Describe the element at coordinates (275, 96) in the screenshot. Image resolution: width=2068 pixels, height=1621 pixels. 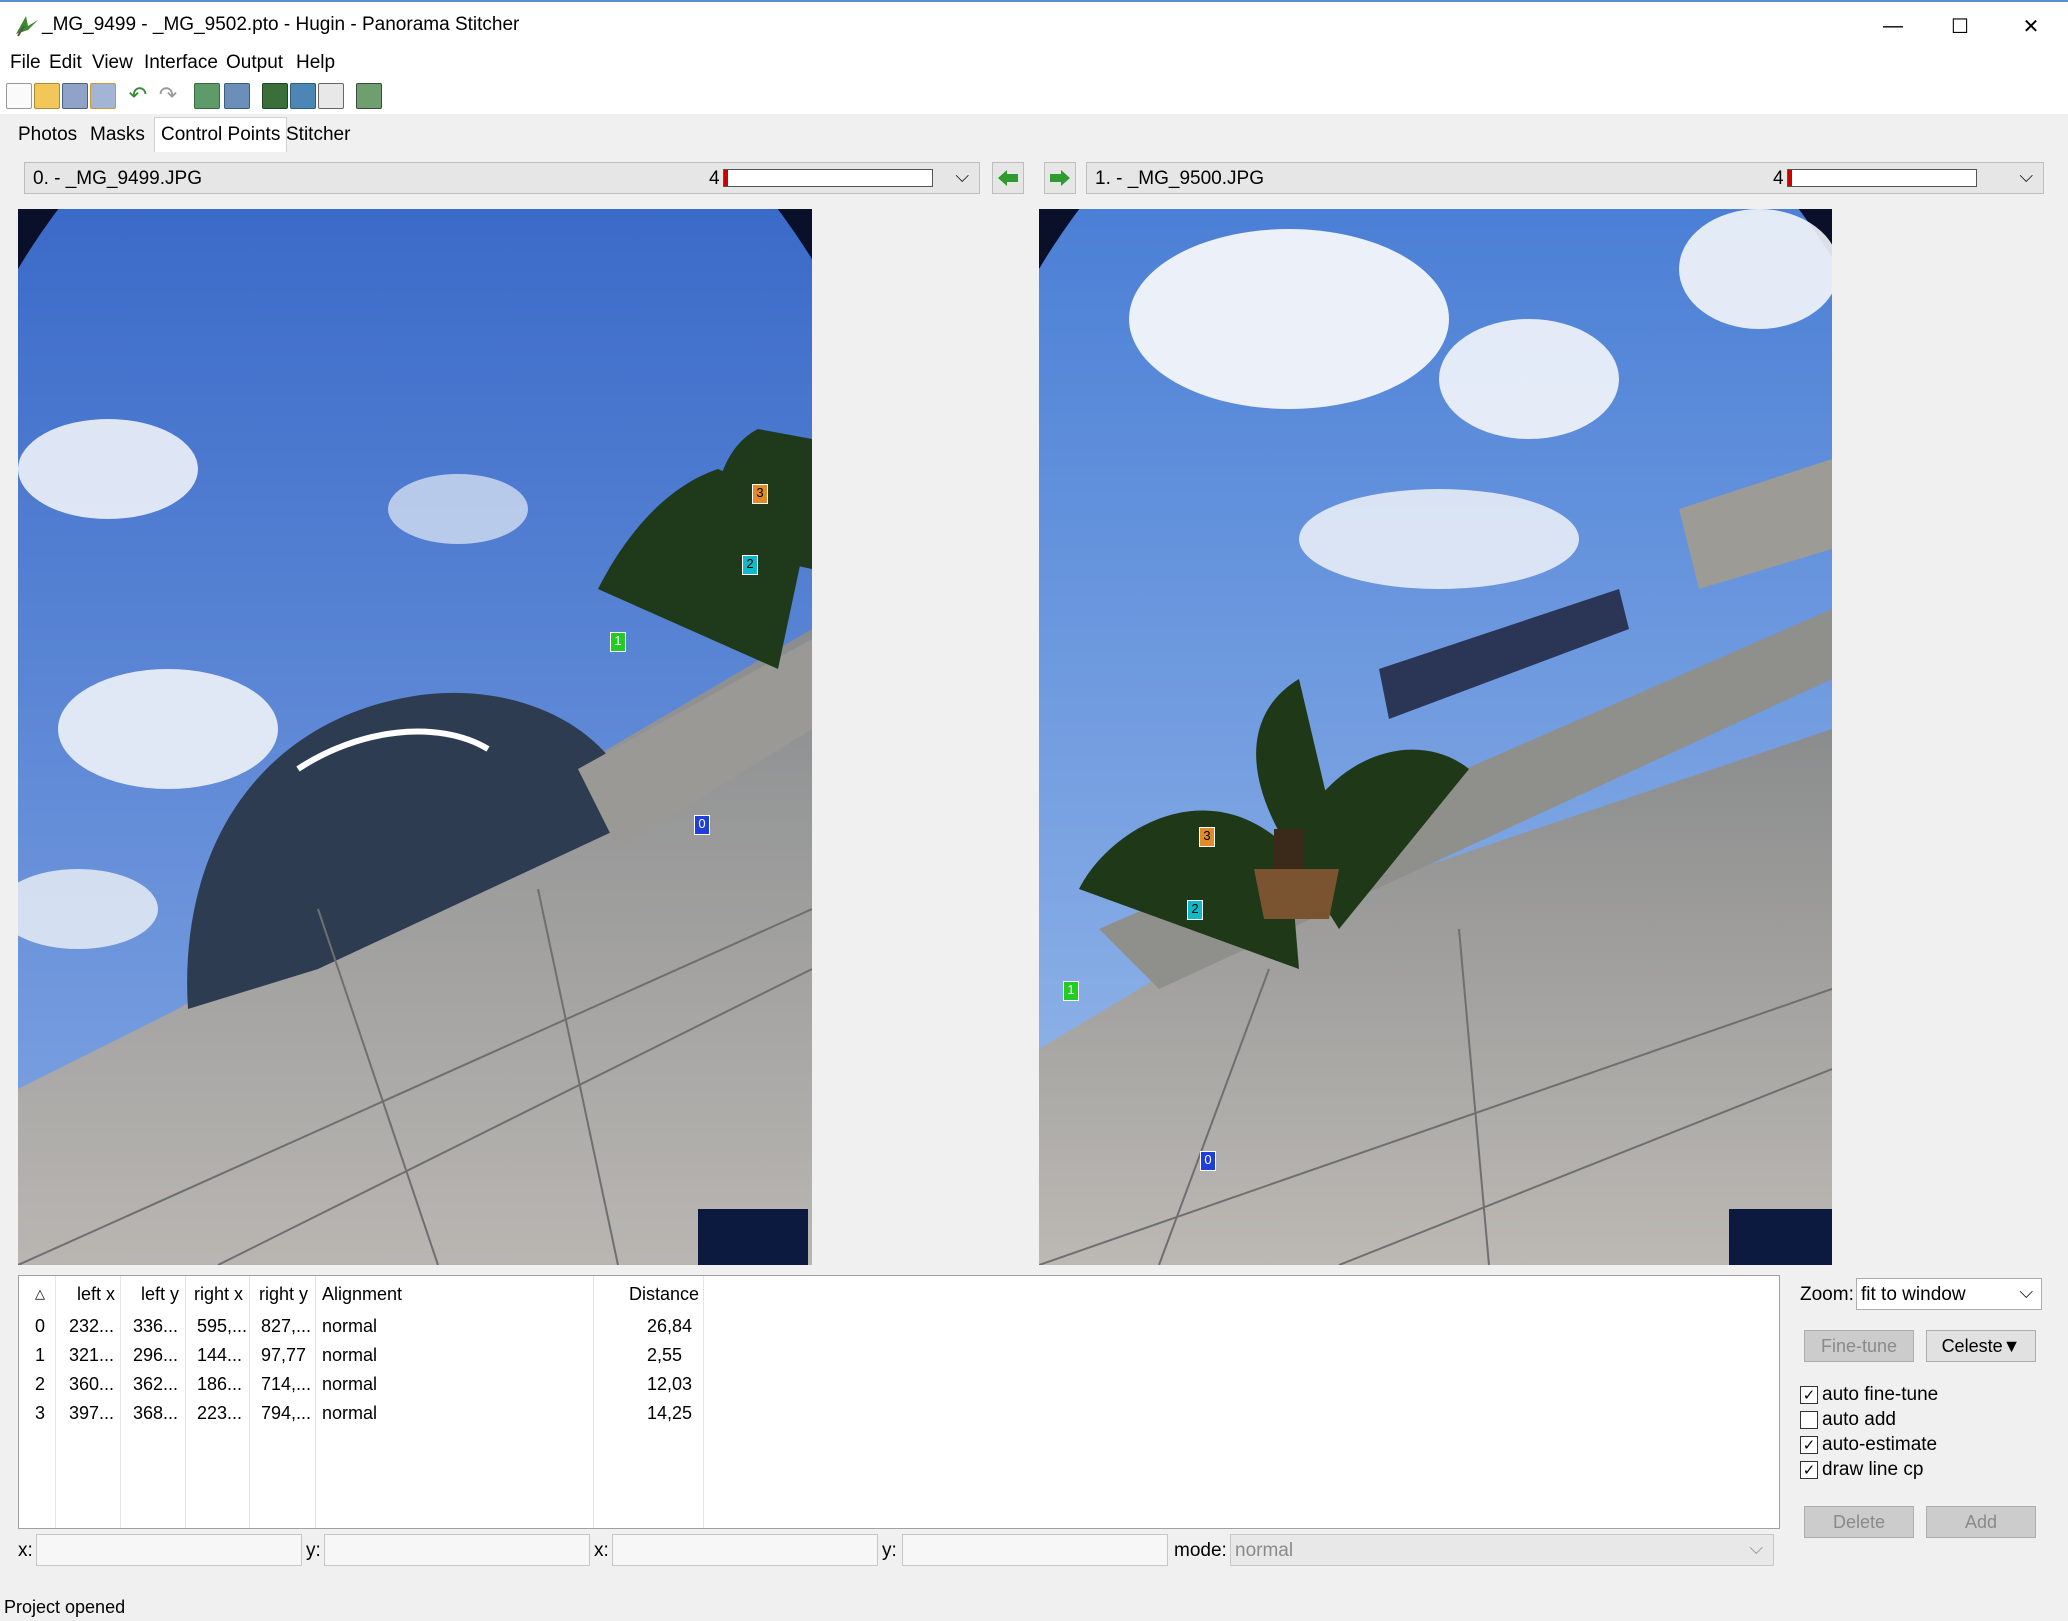
I see `optimize-icon` at that location.